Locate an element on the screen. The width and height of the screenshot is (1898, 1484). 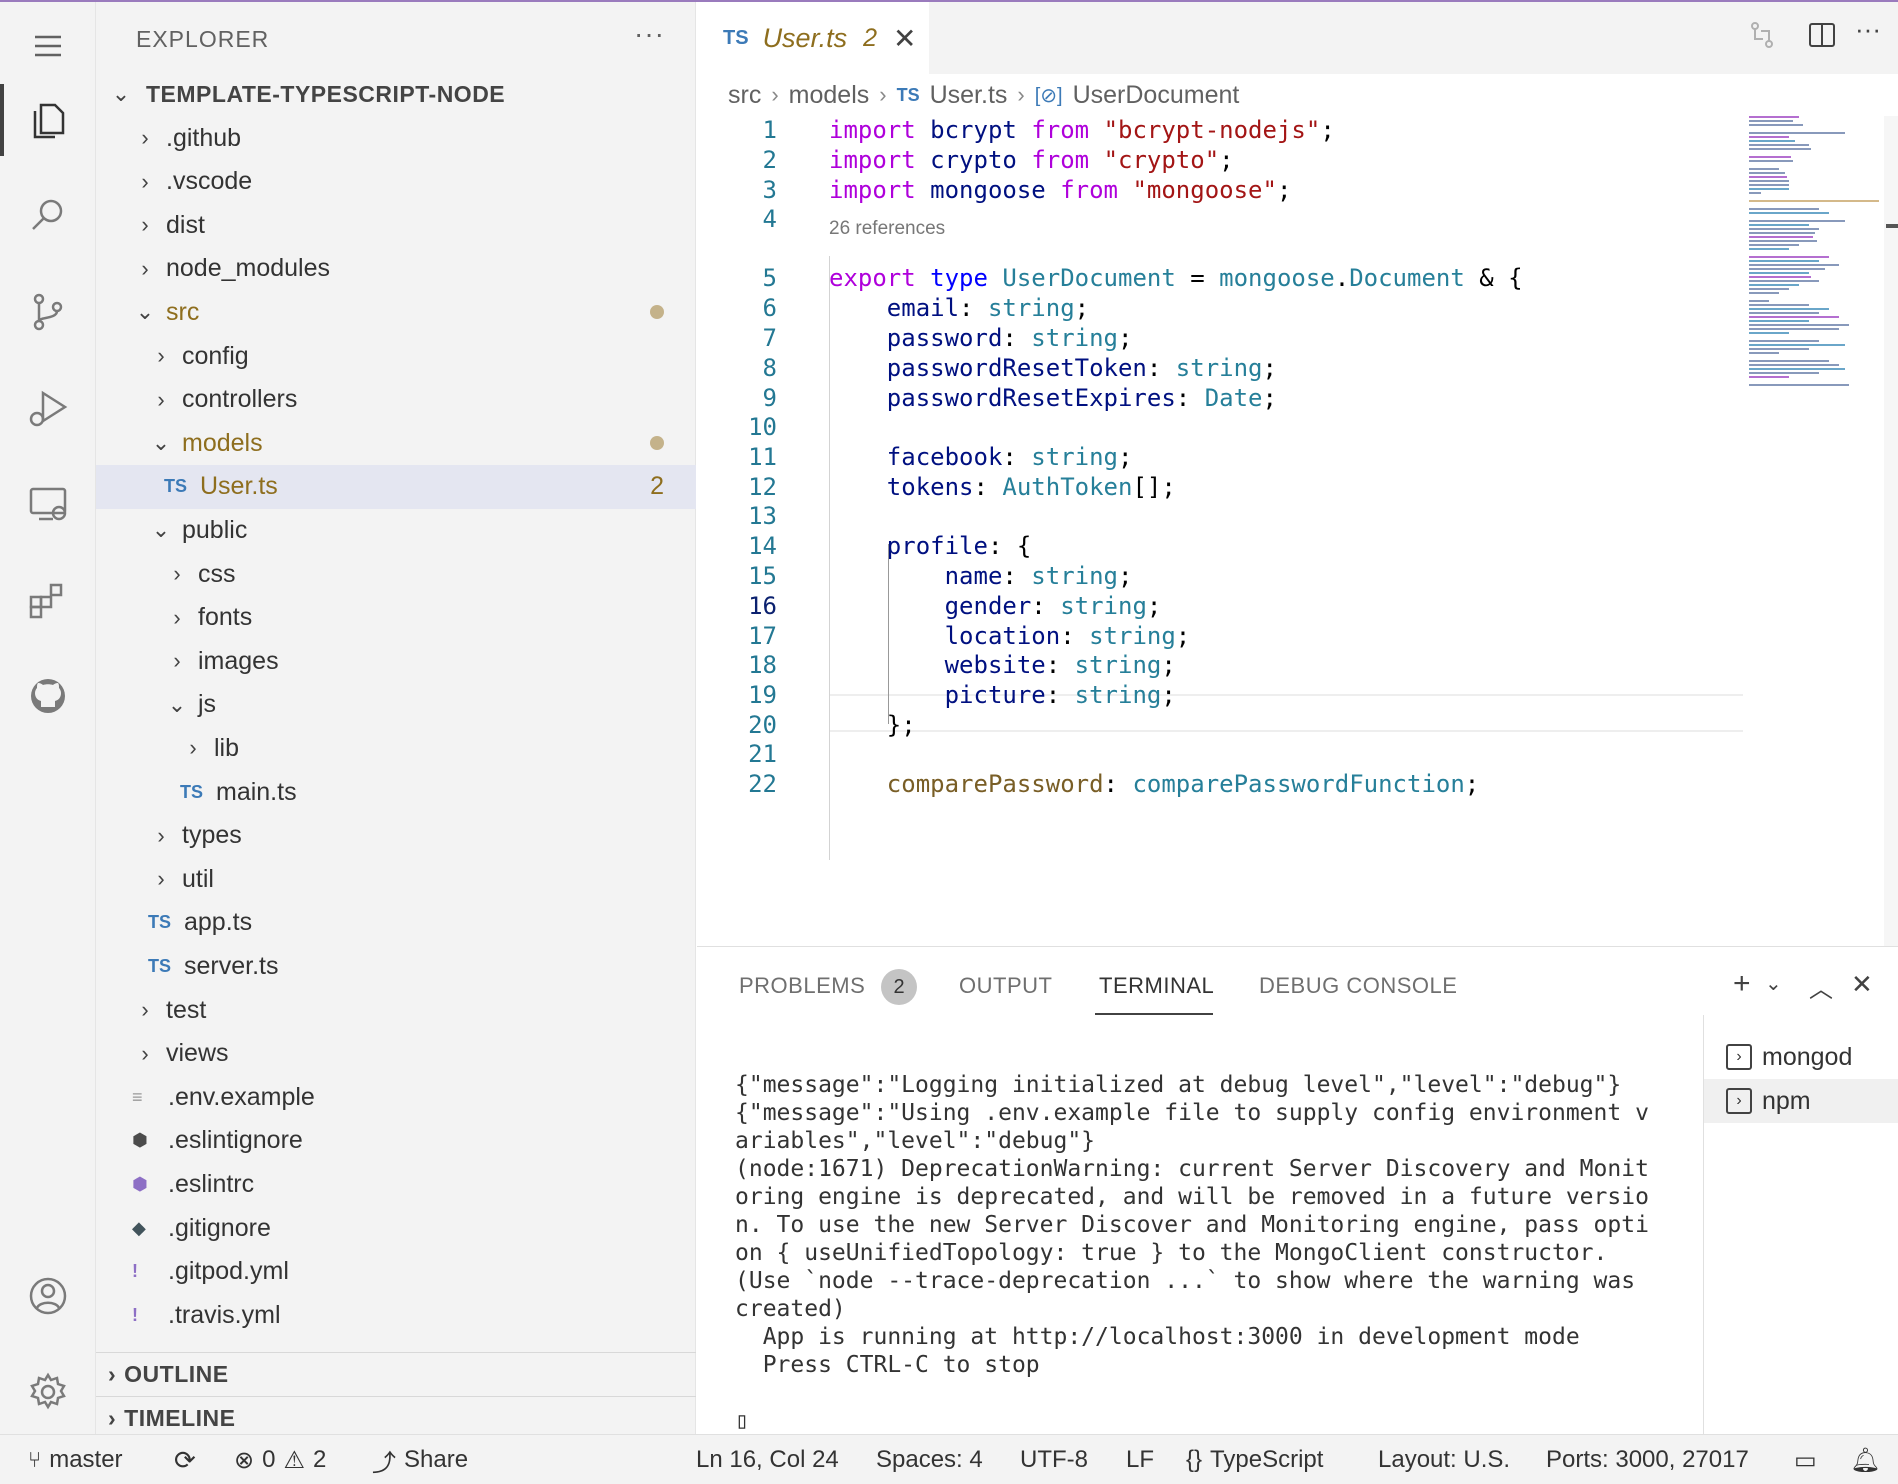
tree-folder: ⌄ src is located at coordinates (396, 312).